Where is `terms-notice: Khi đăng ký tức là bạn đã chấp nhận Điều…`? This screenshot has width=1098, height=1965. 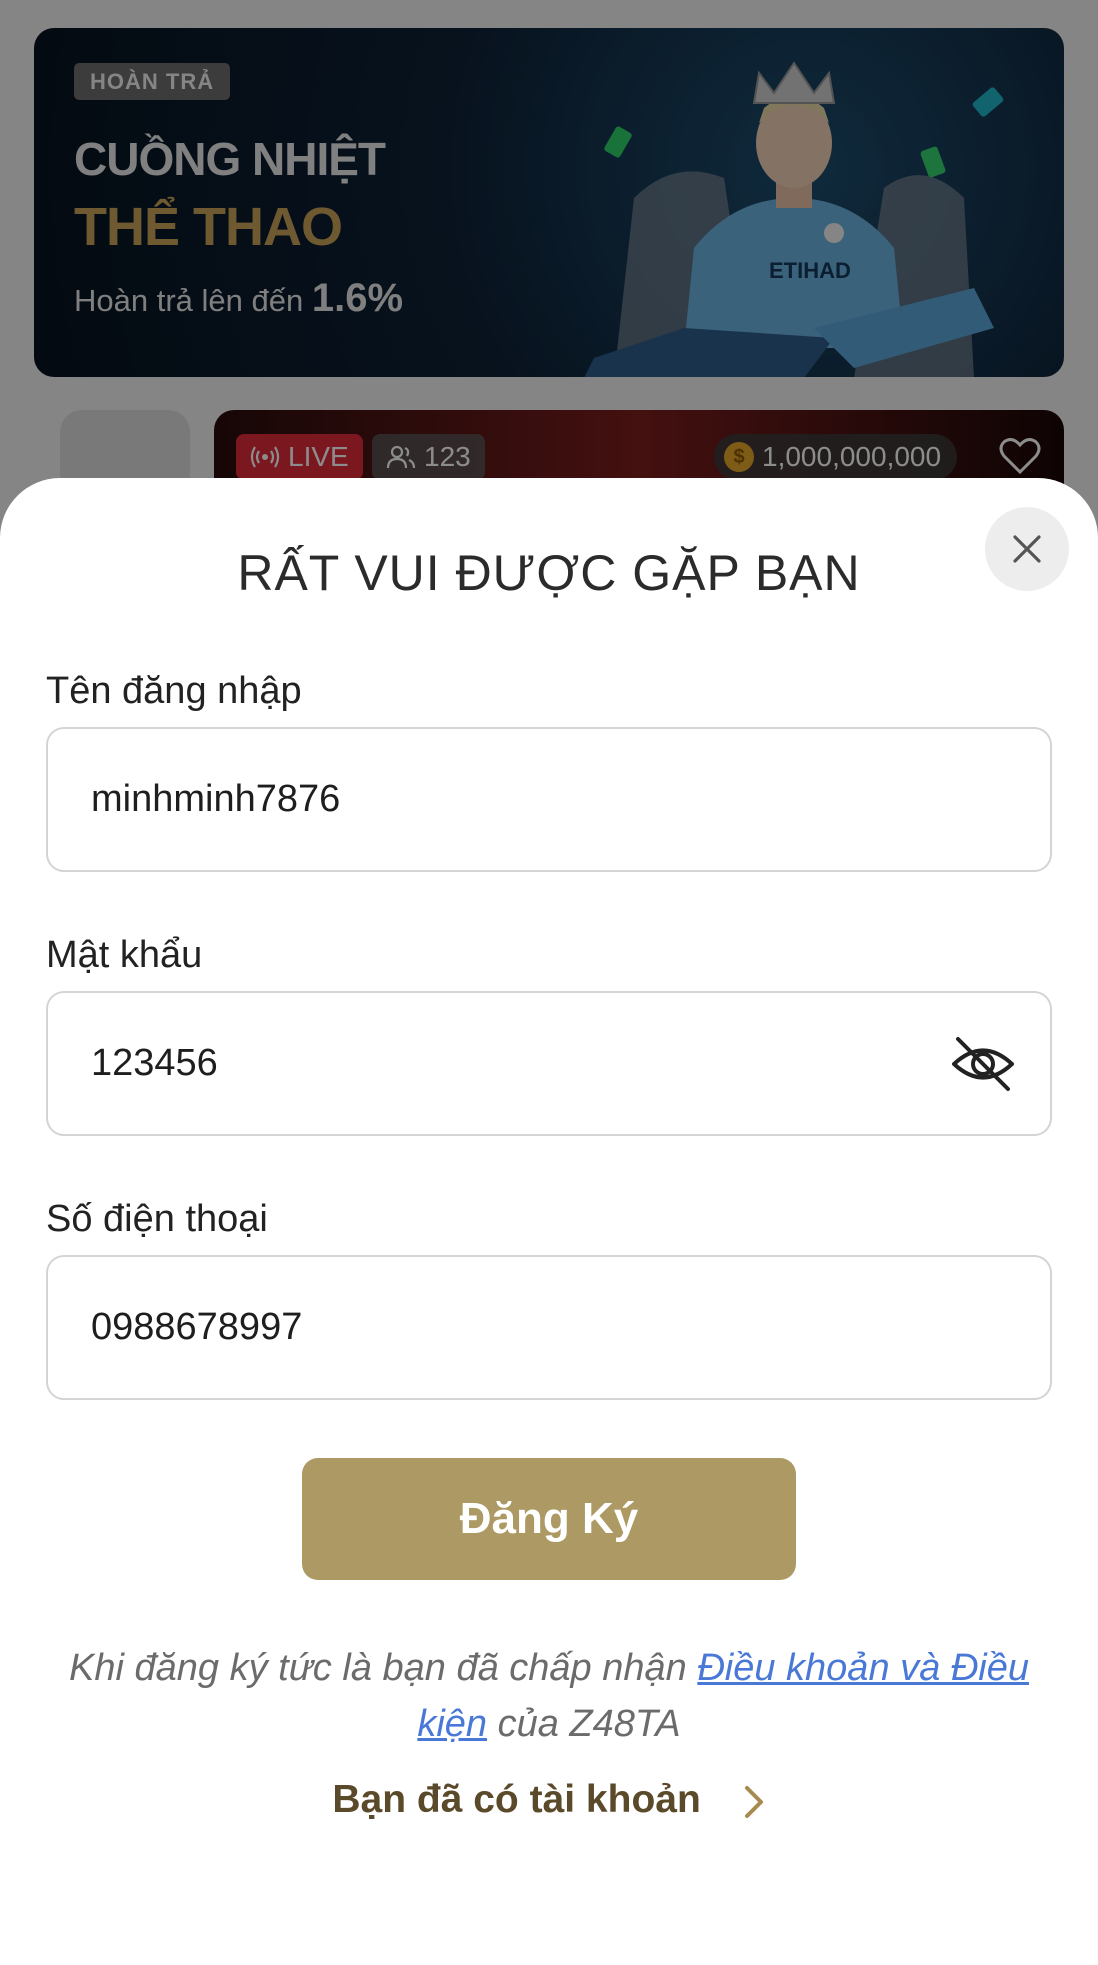 terms-notice: Khi đăng ký tức là bạn đã chấp nhận Điều… is located at coordinates (549, 1696).